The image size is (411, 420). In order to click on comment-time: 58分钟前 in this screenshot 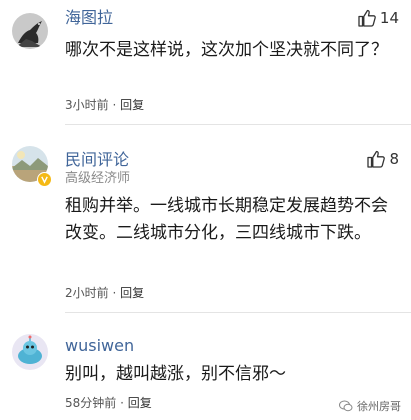, I will do `click(91, 403)`.